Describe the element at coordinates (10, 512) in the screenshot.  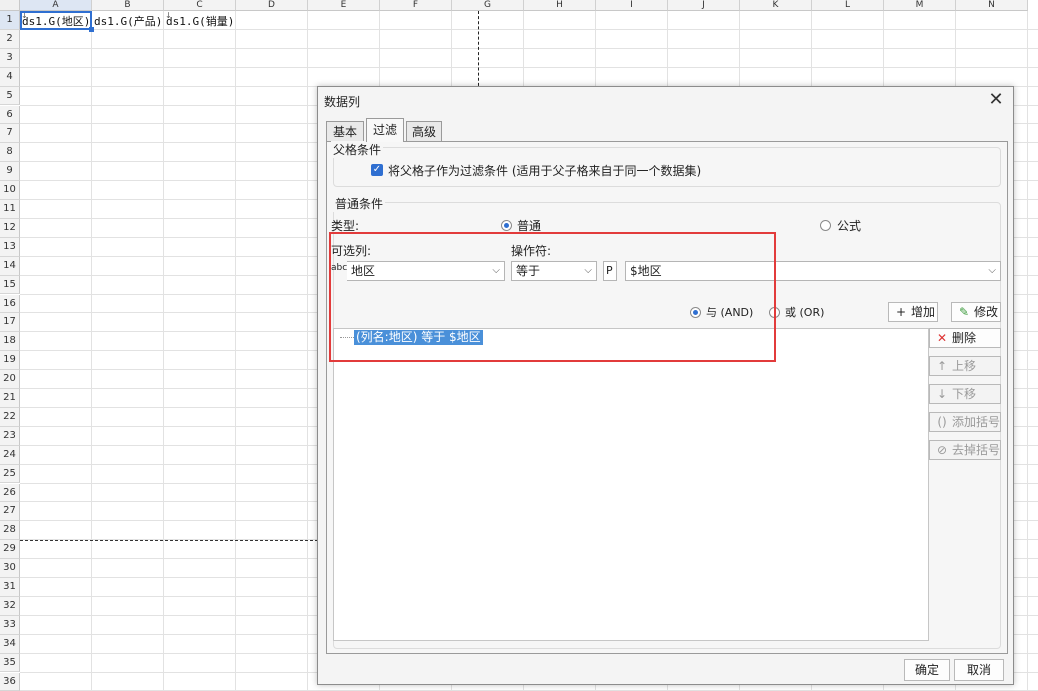
I see `row-header: 27` at that location.